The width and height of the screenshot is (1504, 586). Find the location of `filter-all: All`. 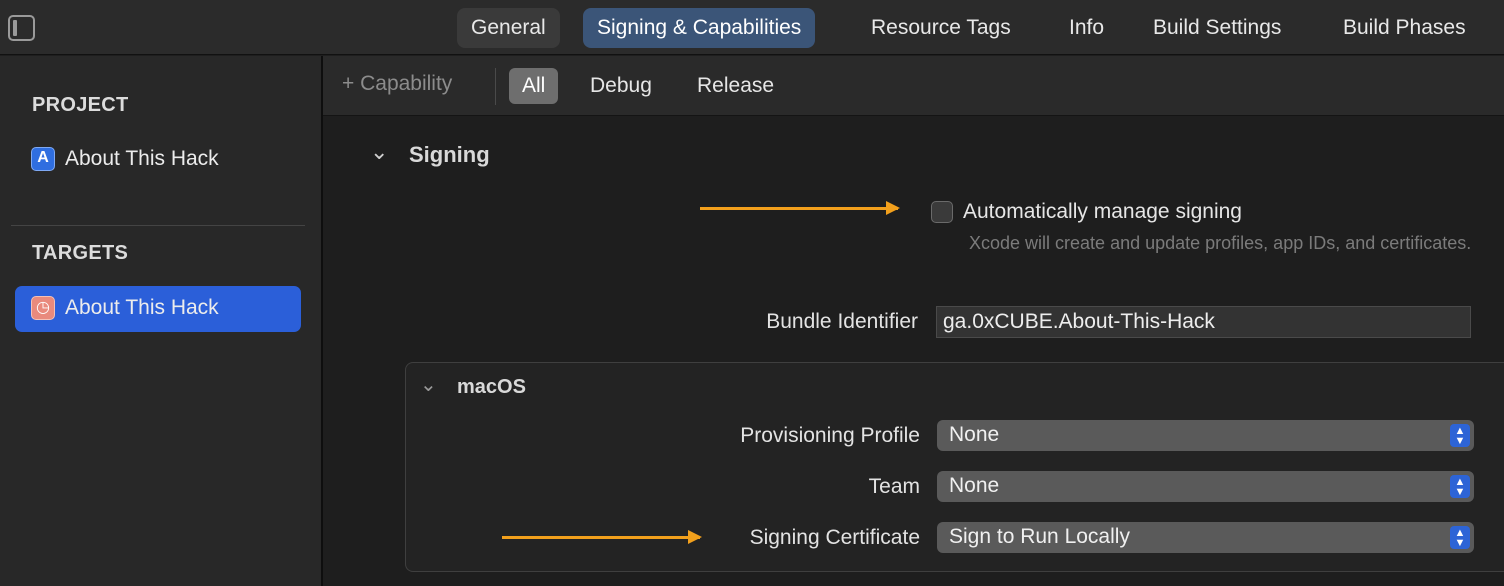

filter-all: All is located at coordinates (534, 86).